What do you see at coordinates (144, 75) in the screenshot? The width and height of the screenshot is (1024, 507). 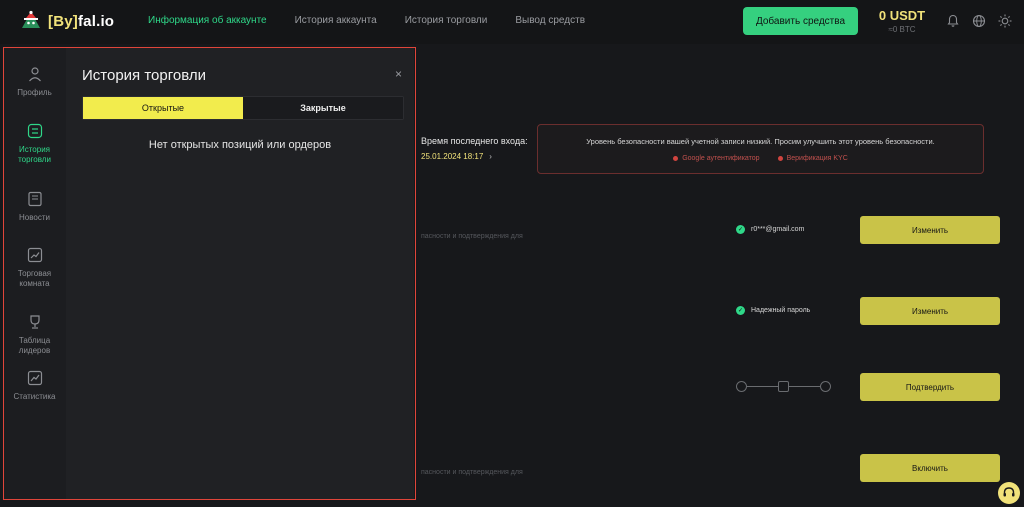 I see `panel-title: История торговли` at bounding box center [144, 75].